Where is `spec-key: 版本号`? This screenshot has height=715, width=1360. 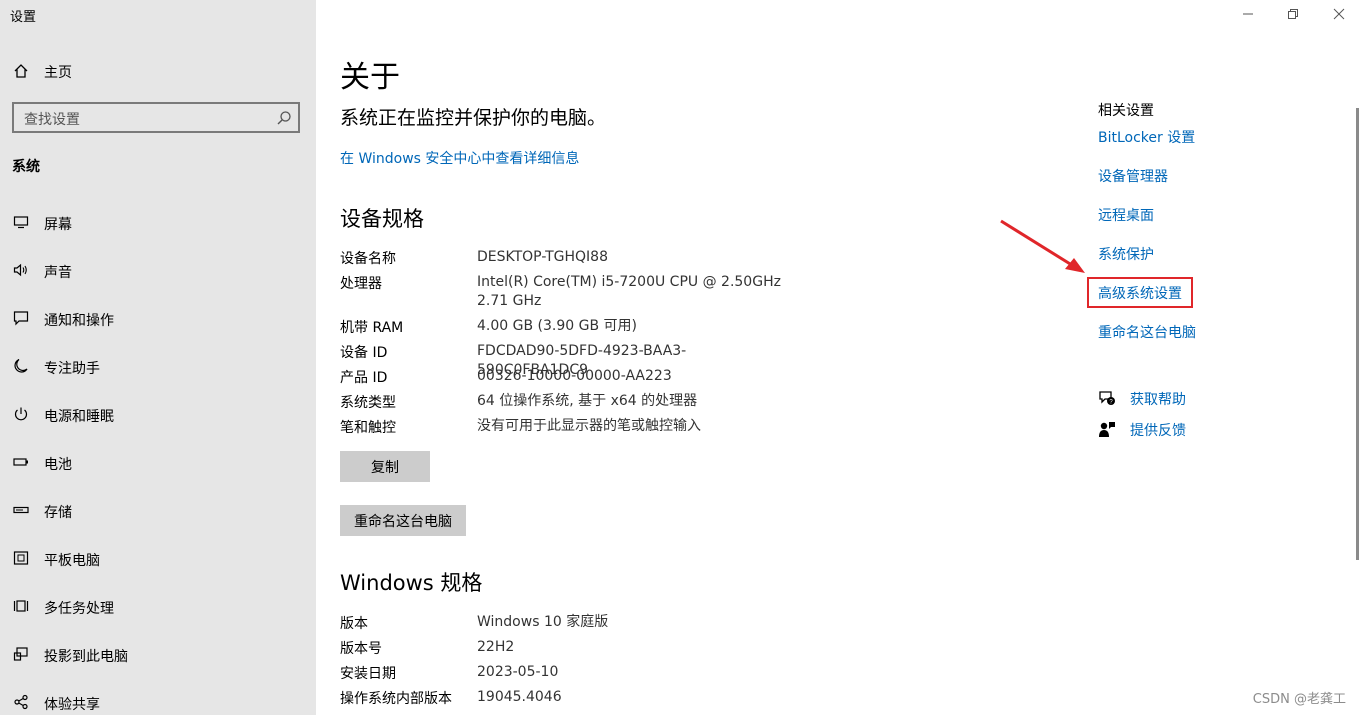 spec-key: 版本号 is located at coordinates (361, 649).